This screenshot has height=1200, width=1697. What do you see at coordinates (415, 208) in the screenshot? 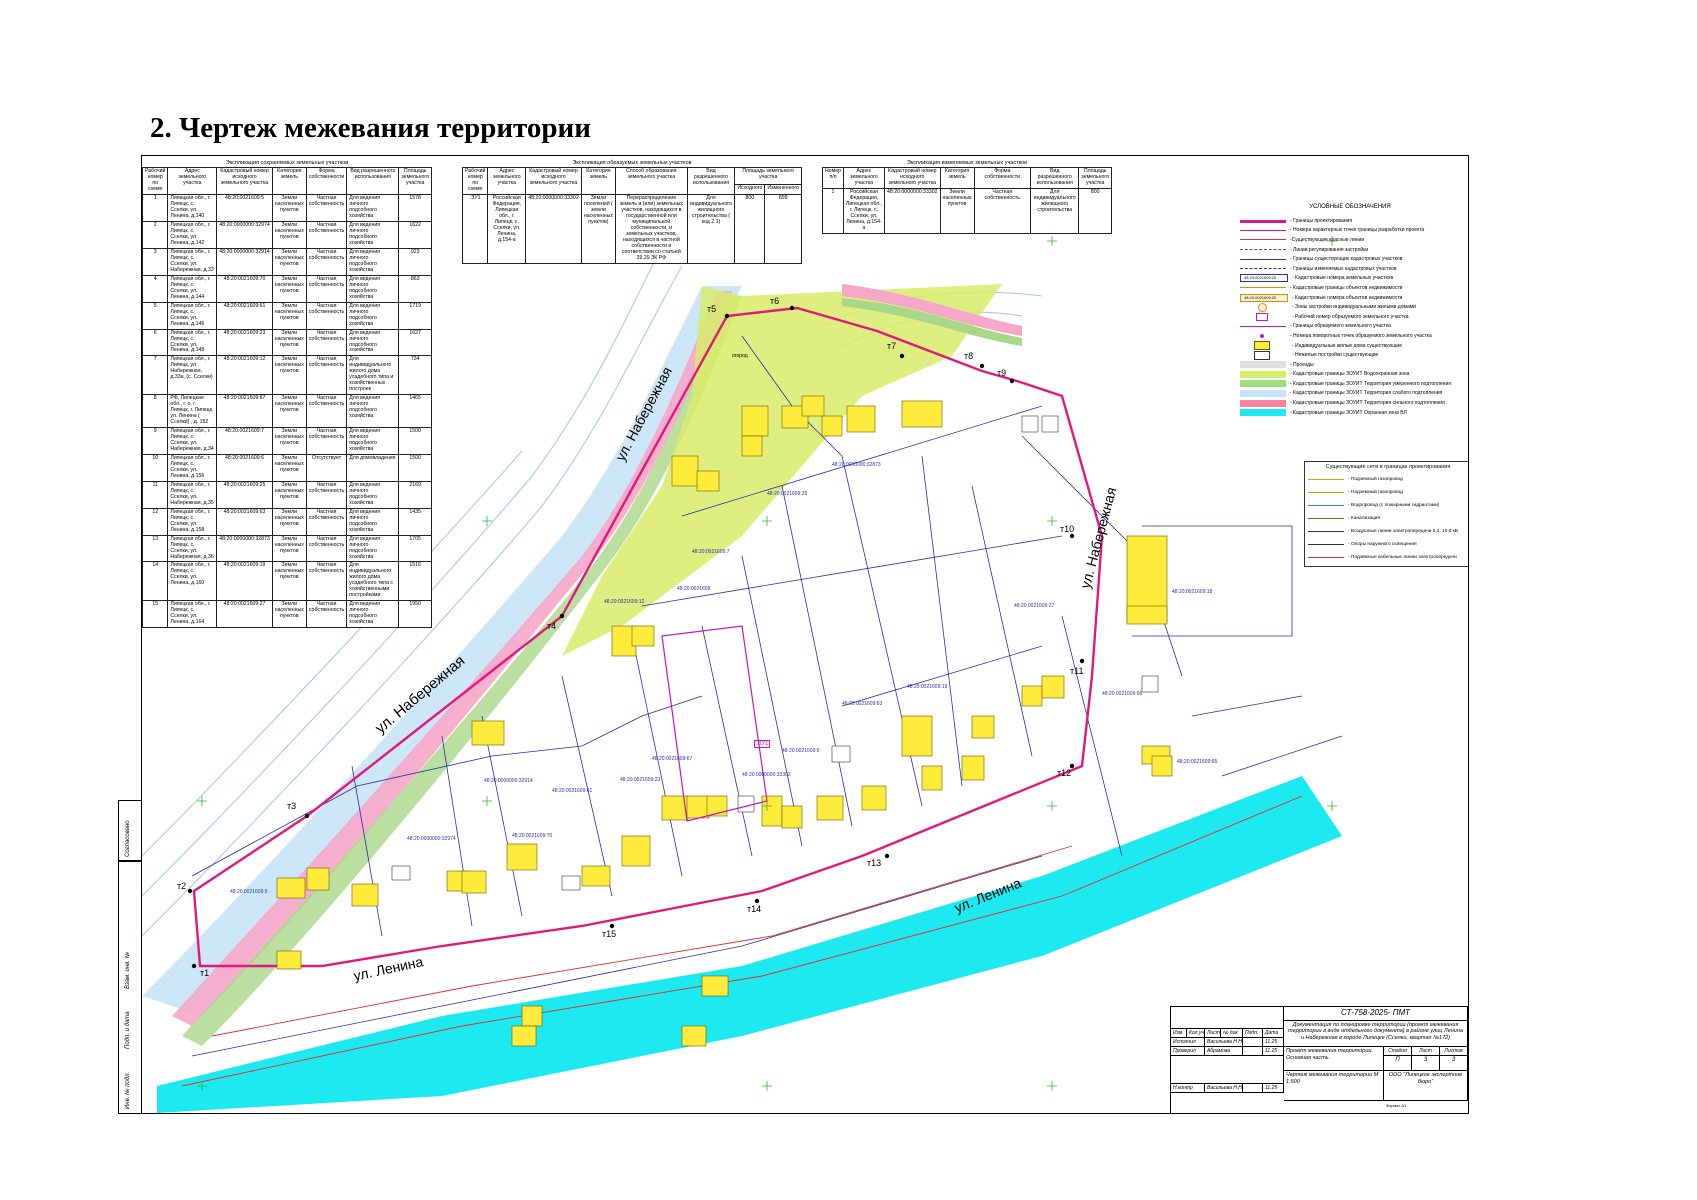
I see `cell: 1578` at bounding box center [415, 208].